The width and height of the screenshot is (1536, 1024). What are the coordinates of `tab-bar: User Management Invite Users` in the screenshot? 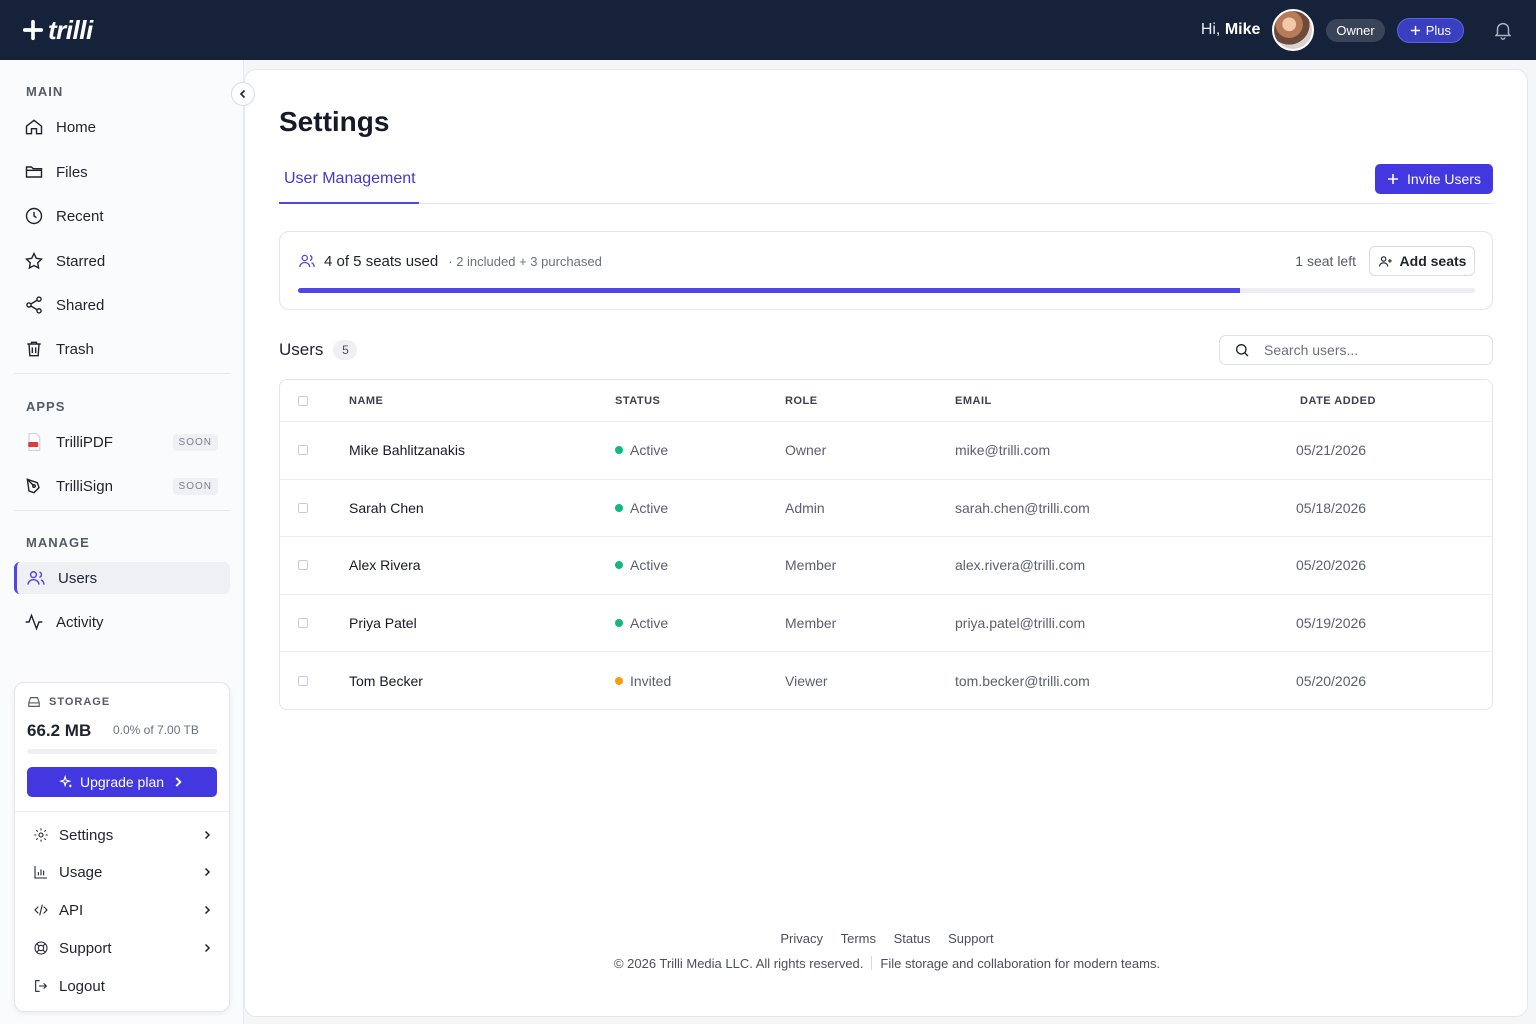 It's located at (886, 184).